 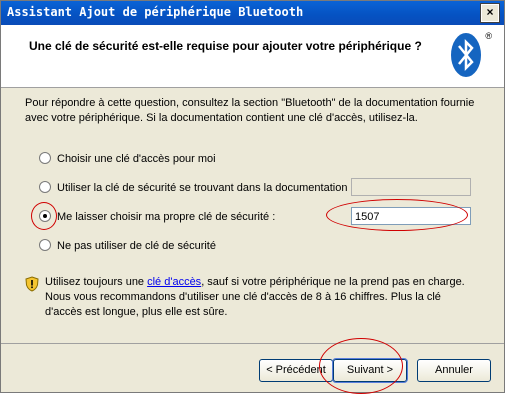 I want to click on close-button: ×, so click(x=490, y=13).